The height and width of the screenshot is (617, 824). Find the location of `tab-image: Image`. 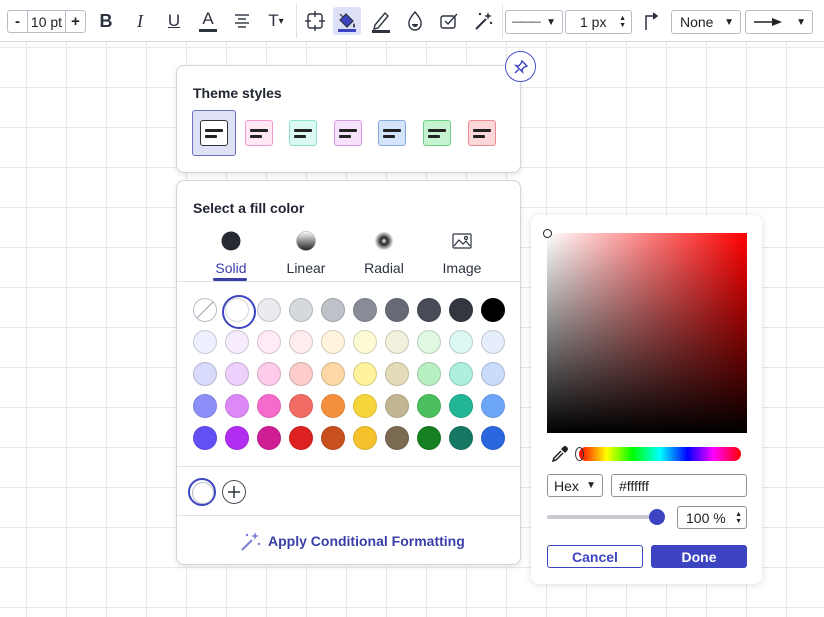

tab-image: Image is located at coordinates (462, 253).